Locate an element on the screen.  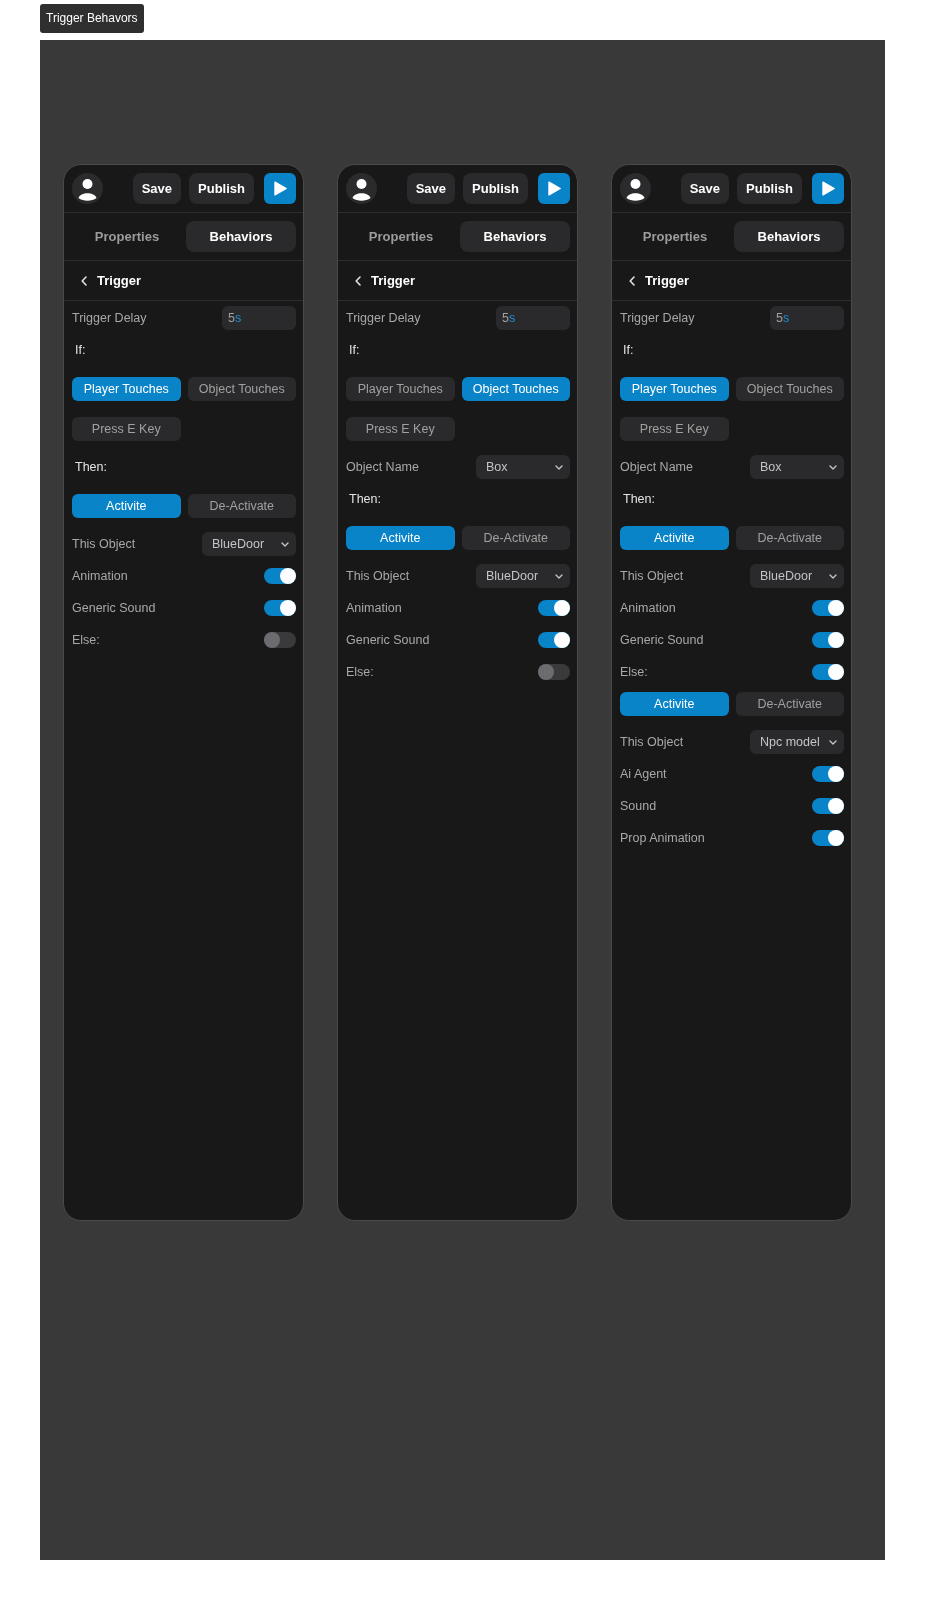
frame-label: Trigger Behavors is located at coordinates (92, 18).